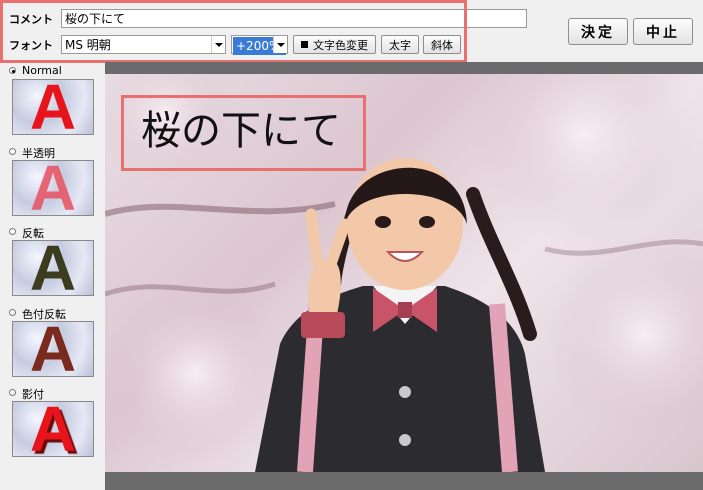 The height and width of the screenshot is (490, 703). Describe the element at coordinates (12, 151) in the screenshot. I see `radio-semi-transparent` at that location.